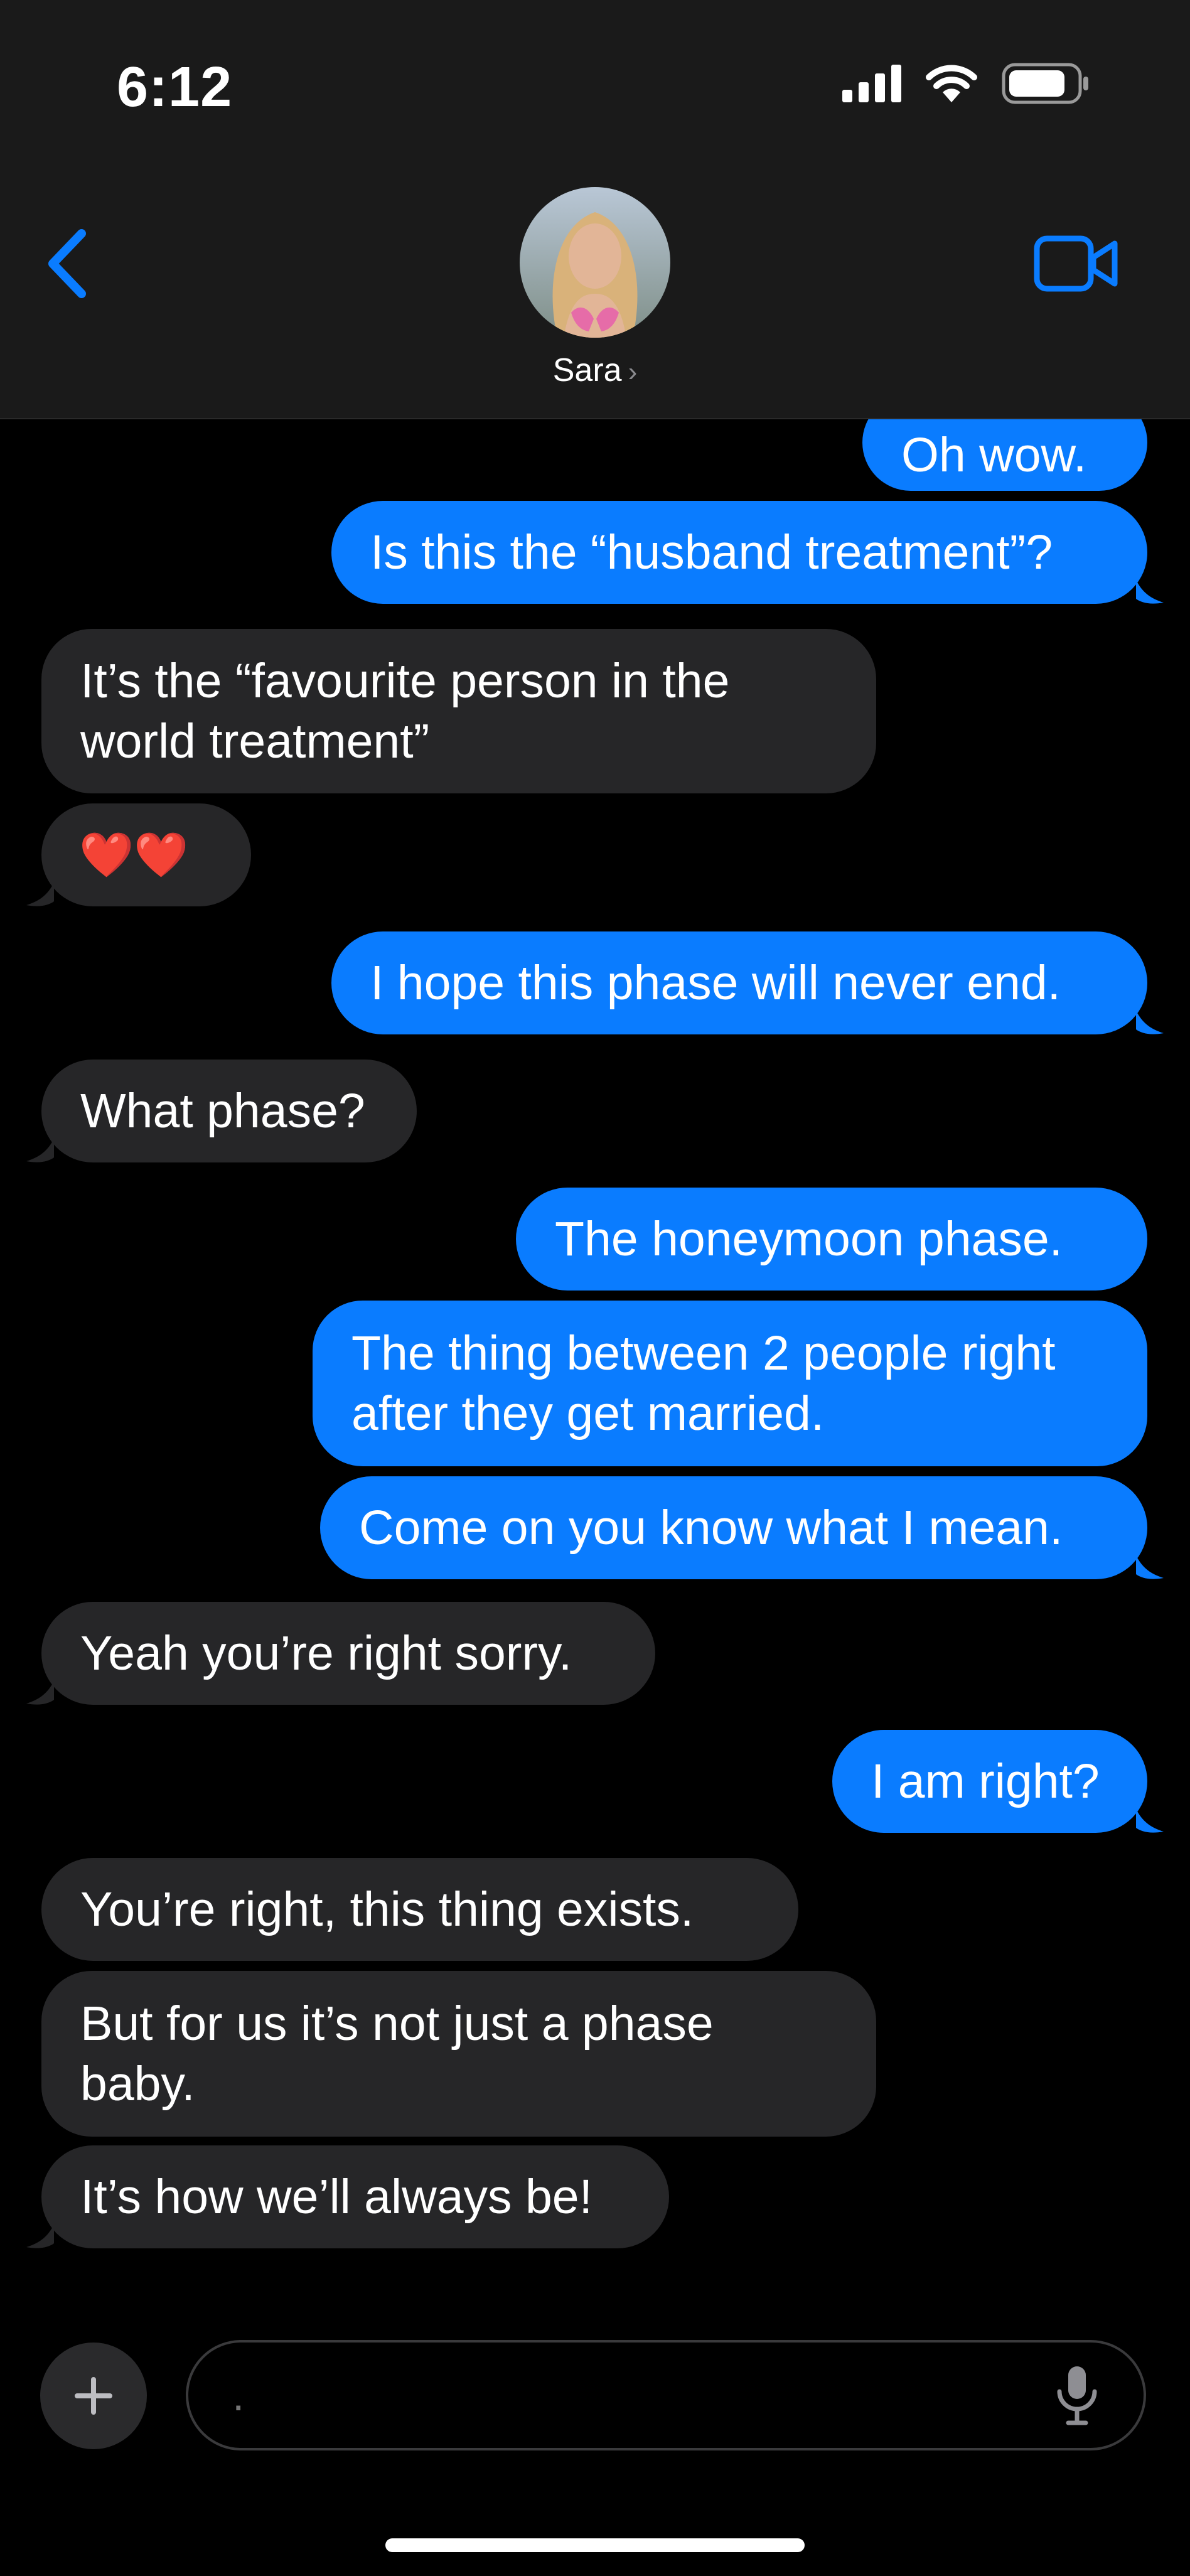 Image resolution: width=1190 pixels, height=2576 pixels. Describe the element at coordinates (175, 88) in the screenshot. I see `status-time: 6:12` at that location.